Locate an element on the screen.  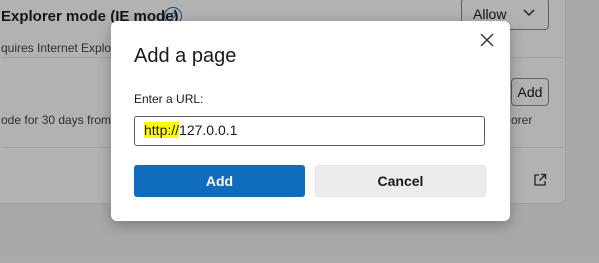
dialog-title: Add a page is located at coordinates (185, 56).